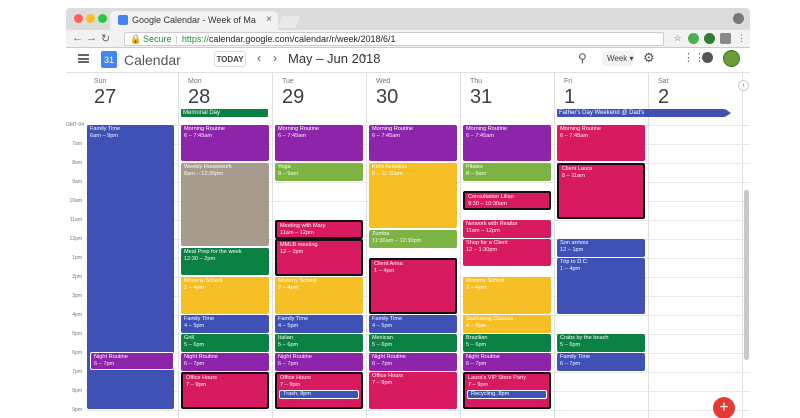 This screenshot has width=800, height=418. What do you see at coordinates (390, 167) in the screenshot?
I see `event-title: Kid's Activities` at bounding box center [390, 167].